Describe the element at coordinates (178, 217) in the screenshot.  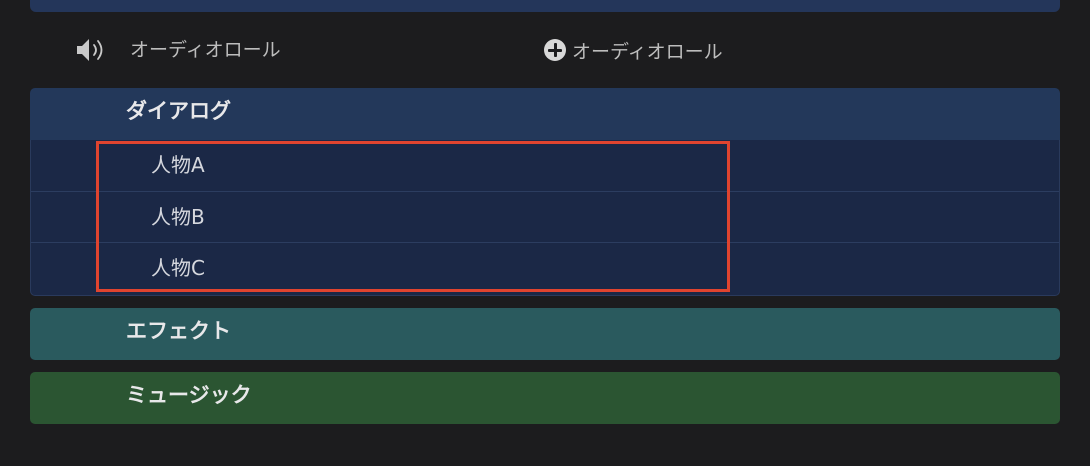
I see `subrole-label: 人物B` at that location.